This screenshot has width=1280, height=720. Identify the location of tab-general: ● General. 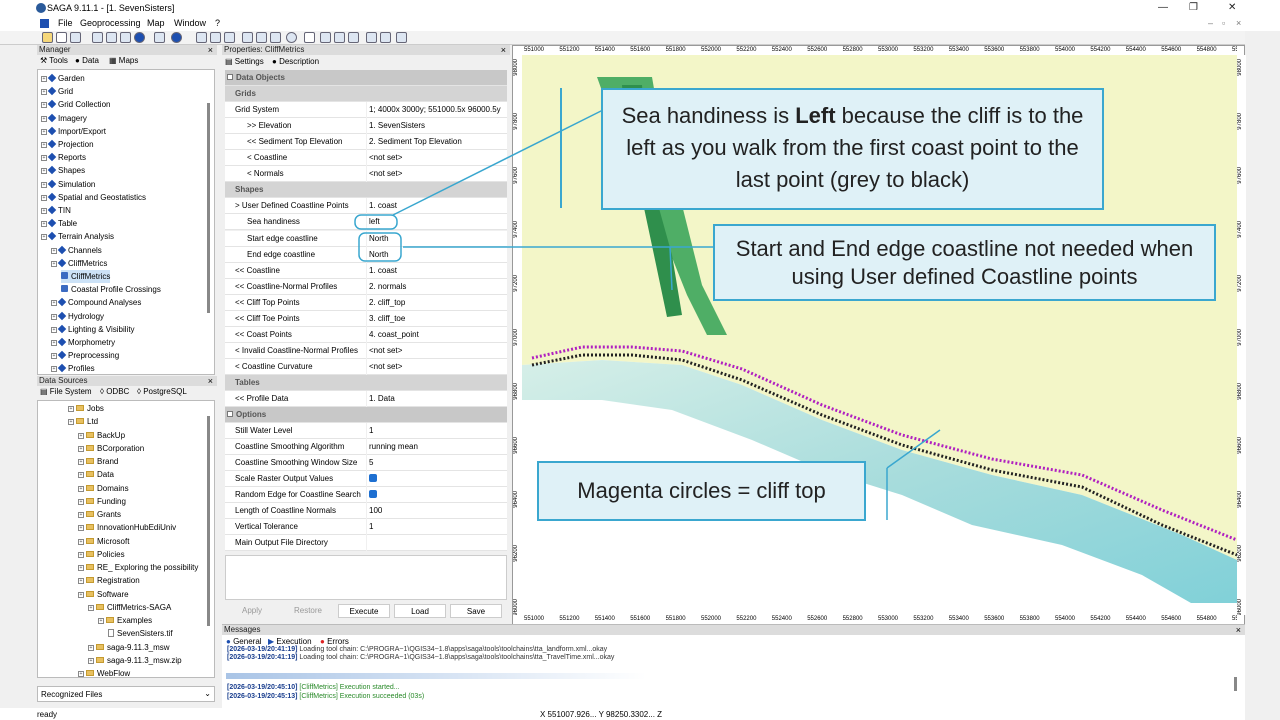
(244, 641).